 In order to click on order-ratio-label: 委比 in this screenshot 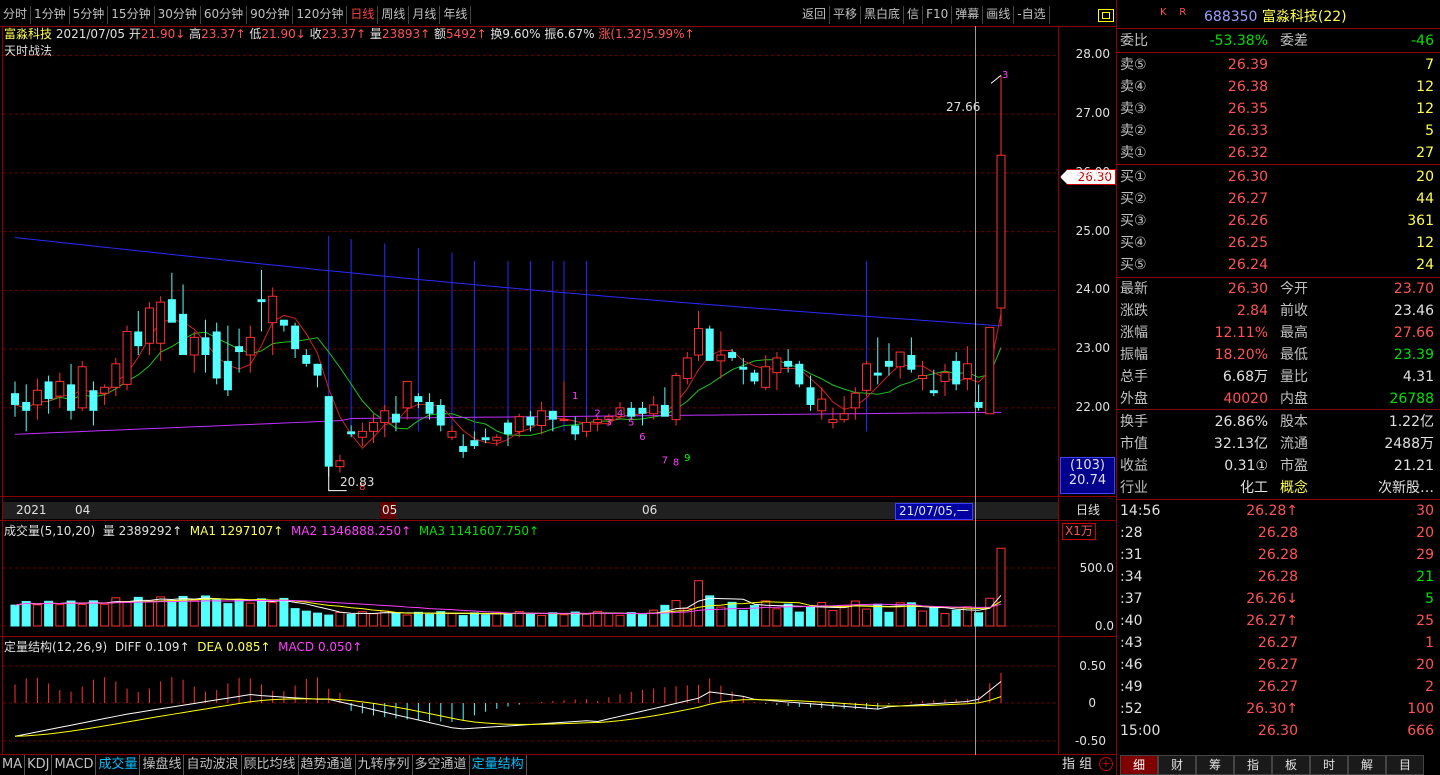, I will do `click(1134, 41)`.